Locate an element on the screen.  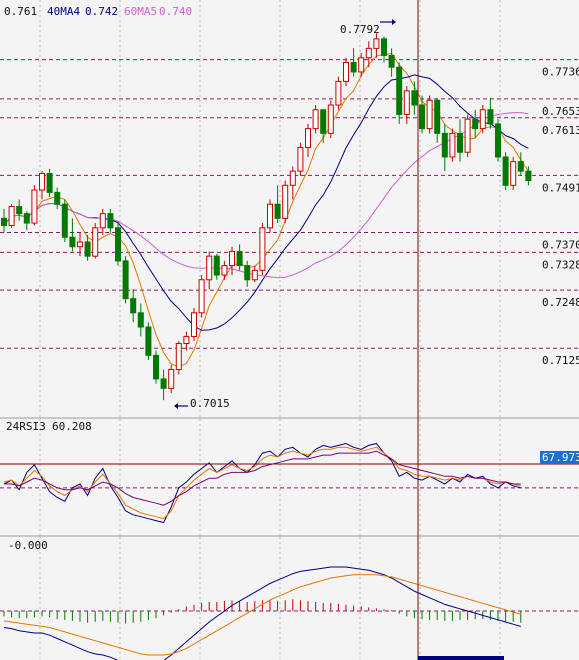
time-scroll-indicator is located at coordinates (461, 658).